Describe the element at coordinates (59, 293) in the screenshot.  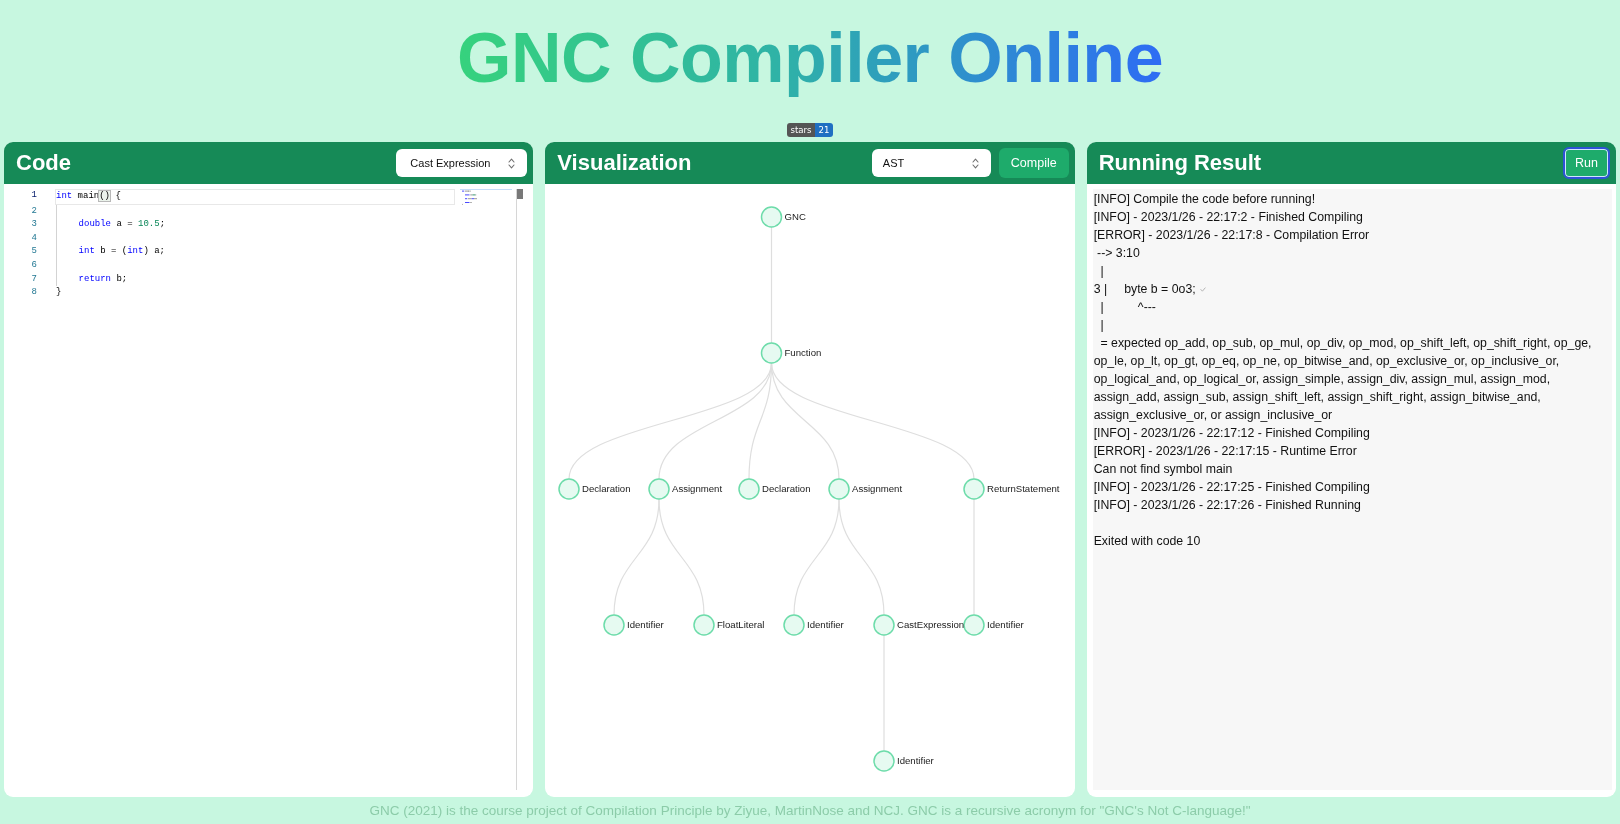
I see `code-line: }` at that location.